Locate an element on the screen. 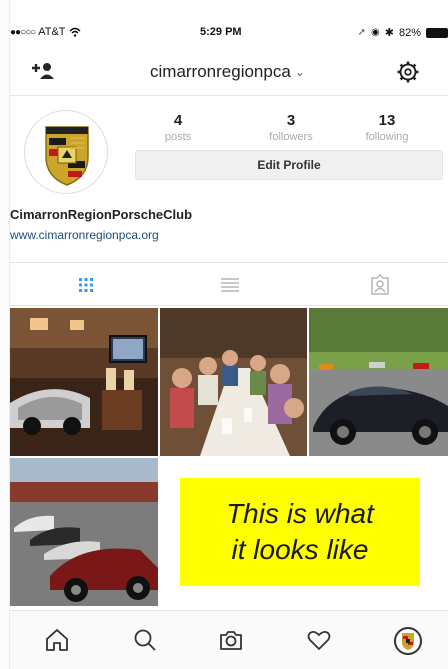 The image size is (448, 669). status-bar: ●●○○○ AT&T 5:29 PM ➚ ◉ ✱ 82% is located at coordinates (229, 33).